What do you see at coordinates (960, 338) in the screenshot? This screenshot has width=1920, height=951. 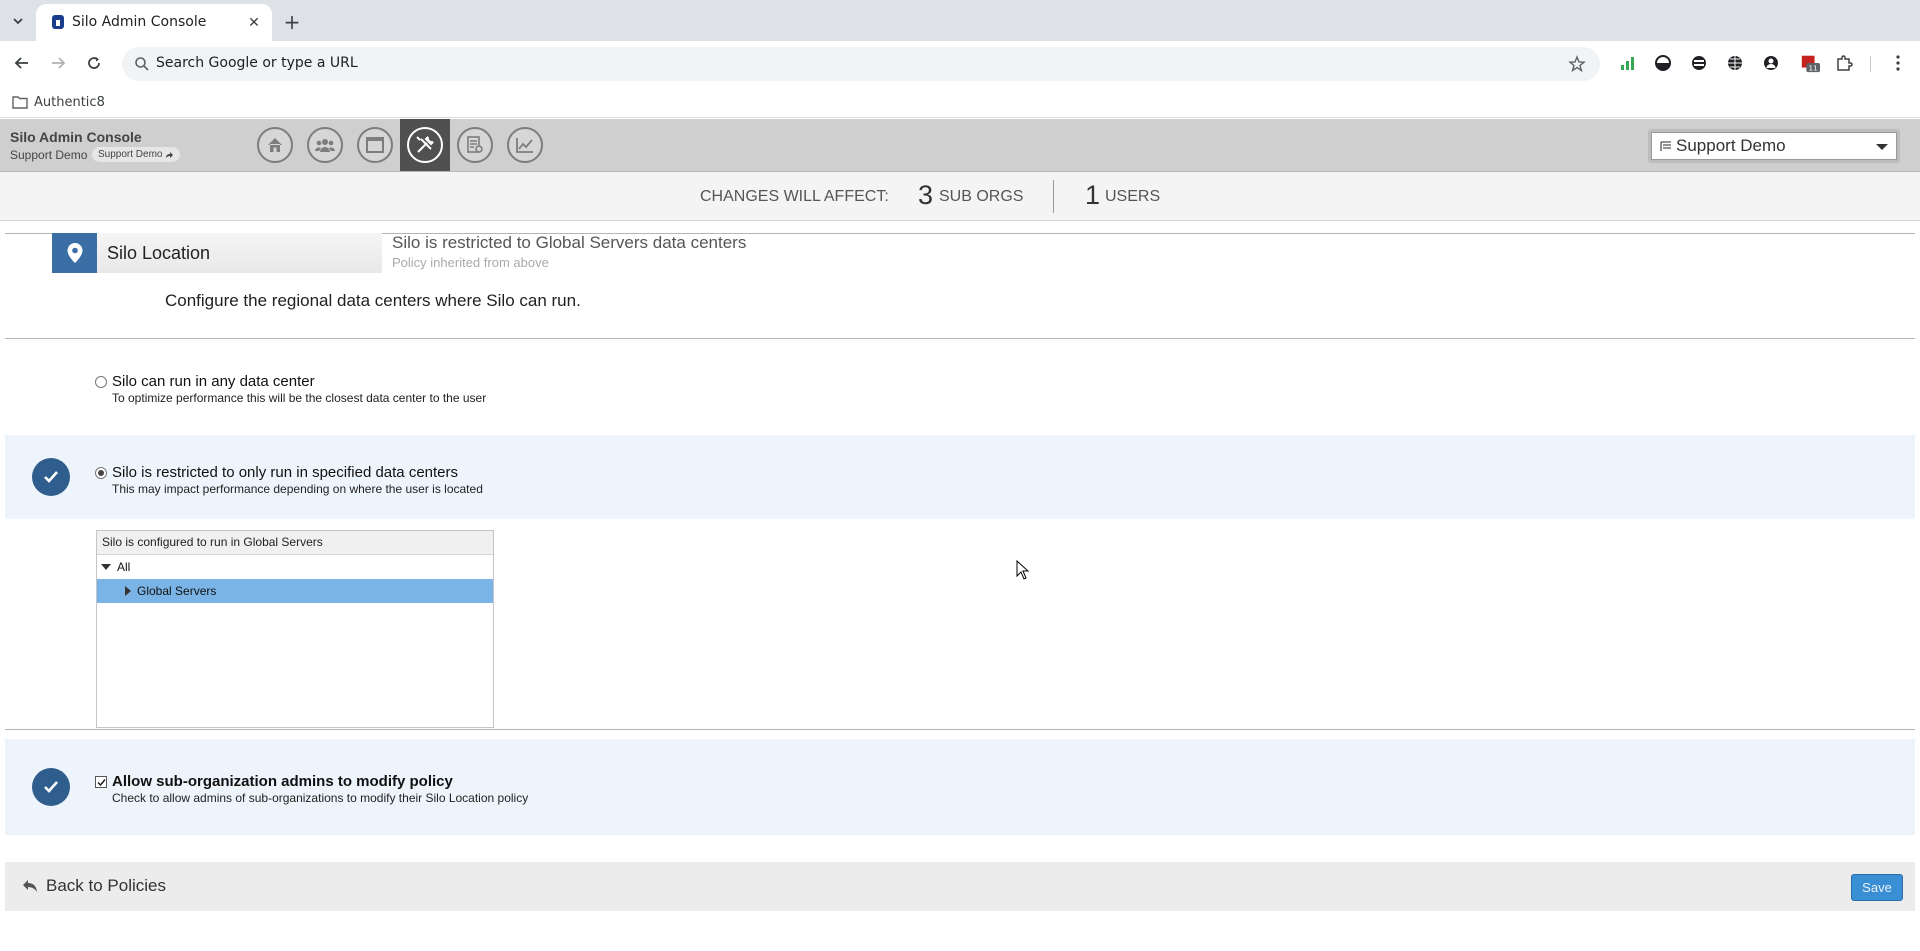 I see `divider` at bounding box center [960, 338].